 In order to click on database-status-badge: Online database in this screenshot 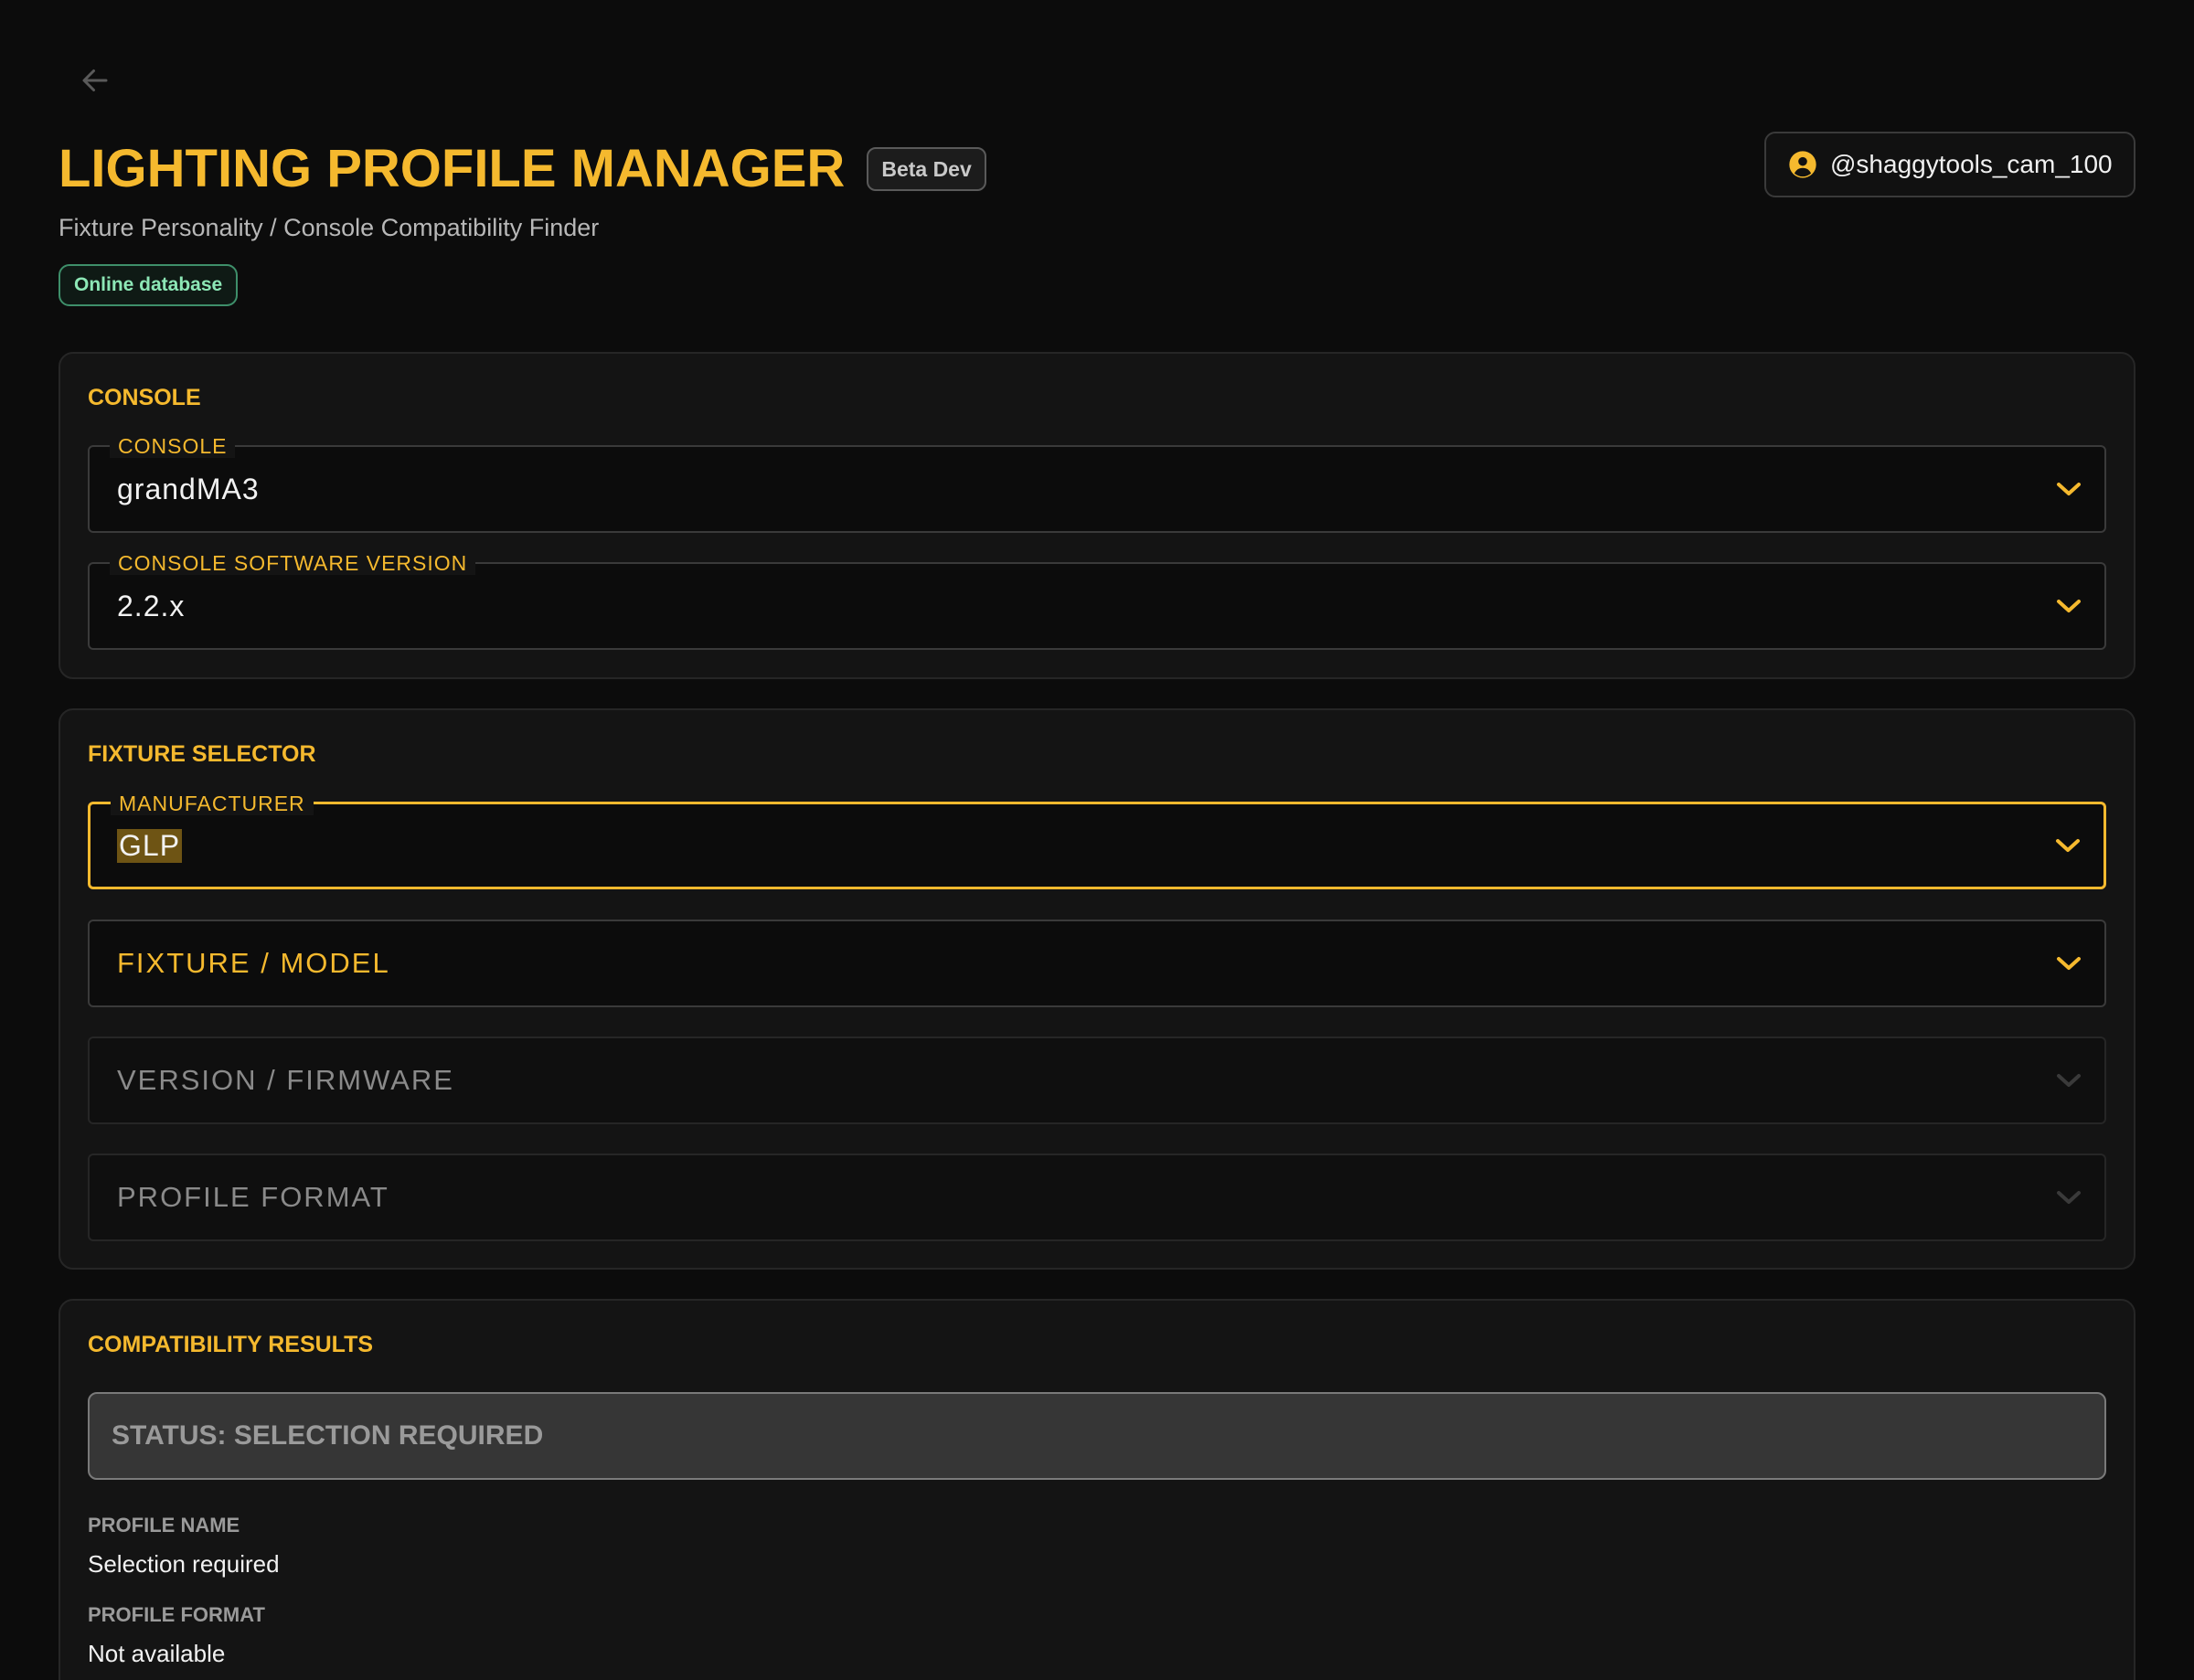, I will do `click(149, 285)`.